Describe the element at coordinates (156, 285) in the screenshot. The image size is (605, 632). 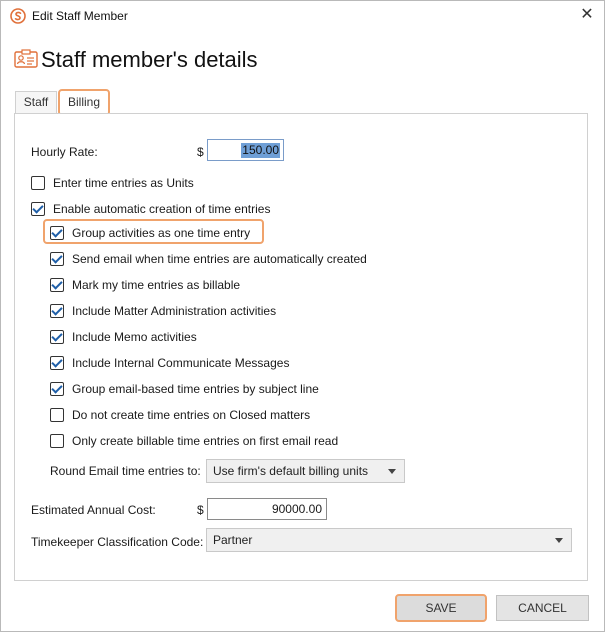
I see `checkbox-label: Mark my time entries as billable` at that location.